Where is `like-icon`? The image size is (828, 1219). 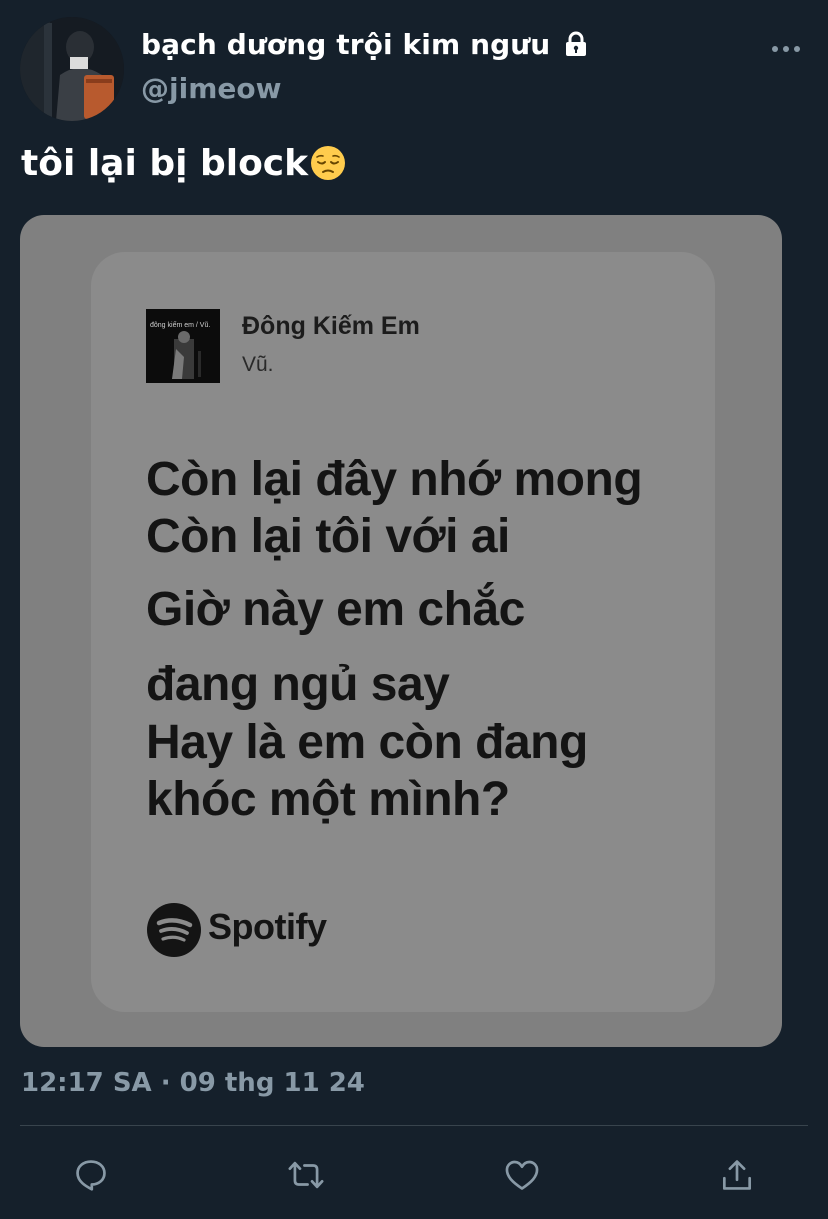 like-icon is located at coordinates (522, 1175).